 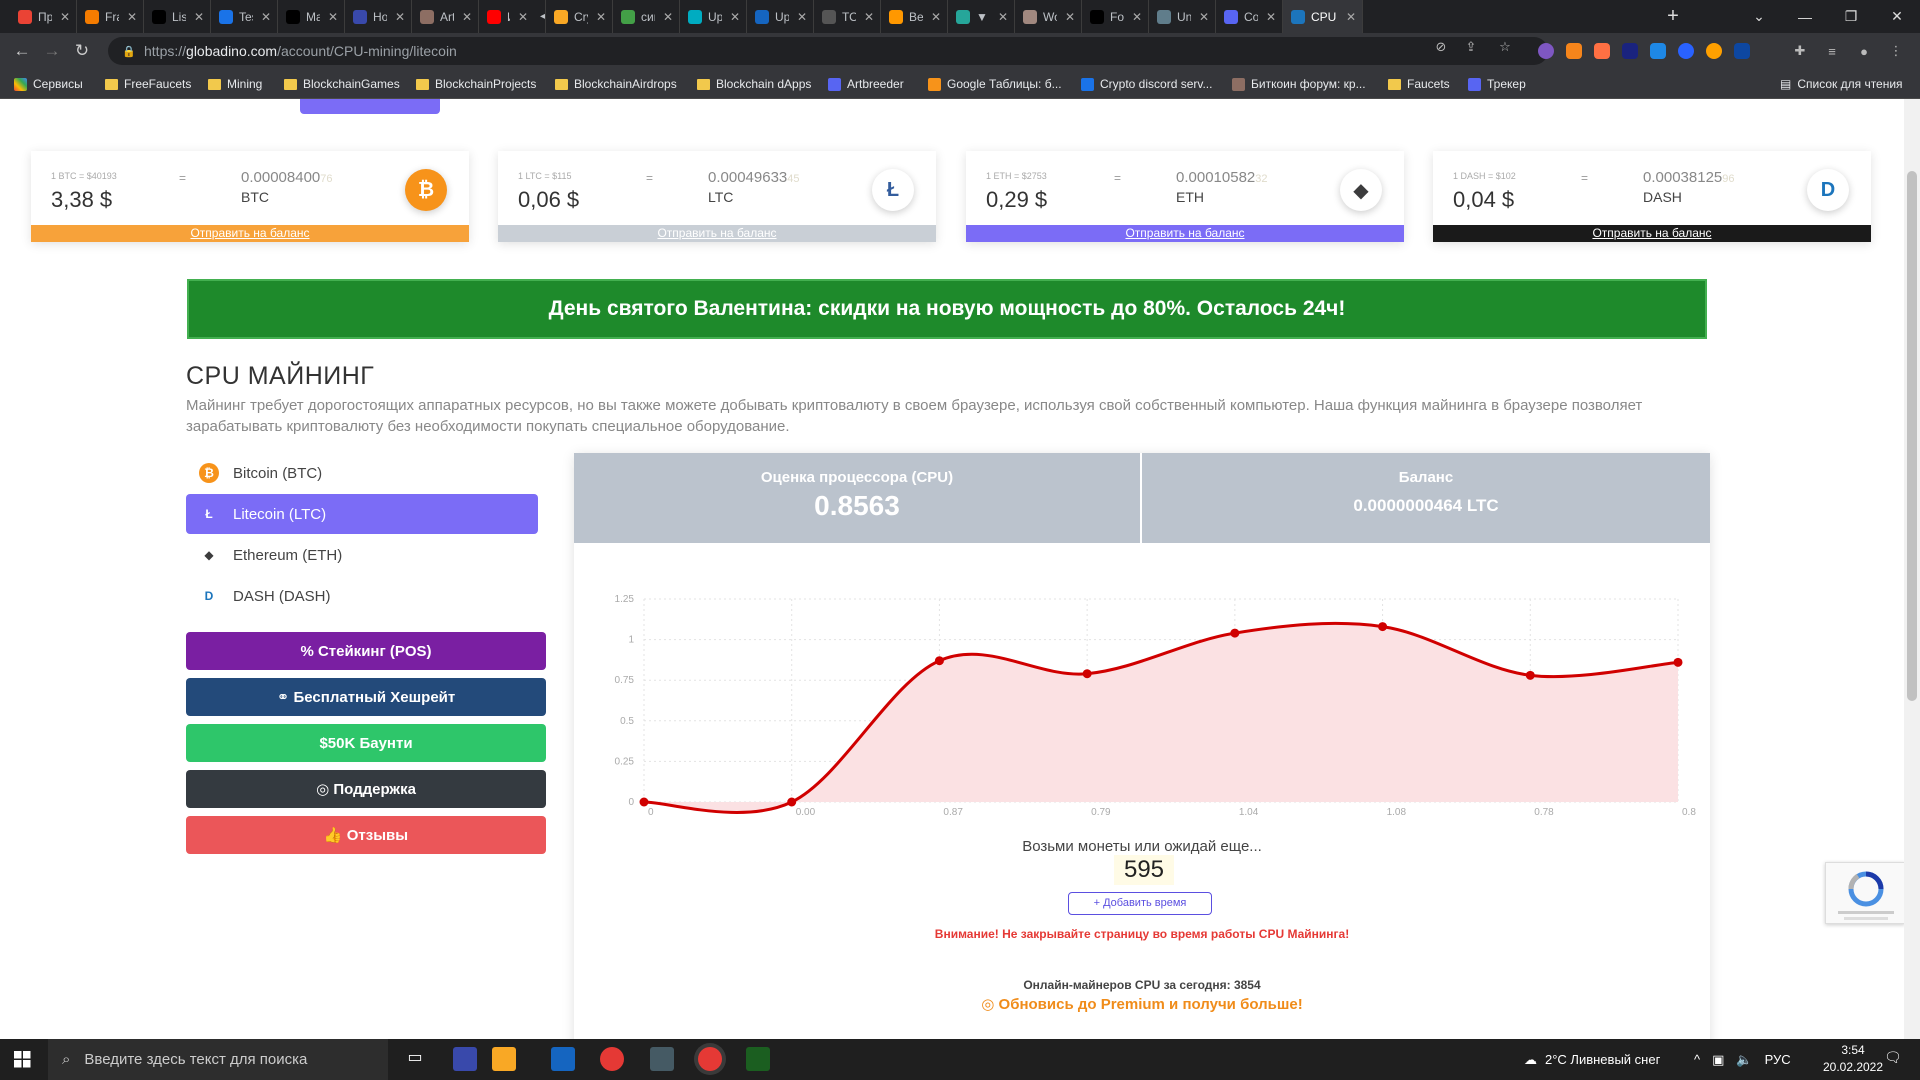 I want to click on tab-3: Testing ✕, so click(x=244, y=16).